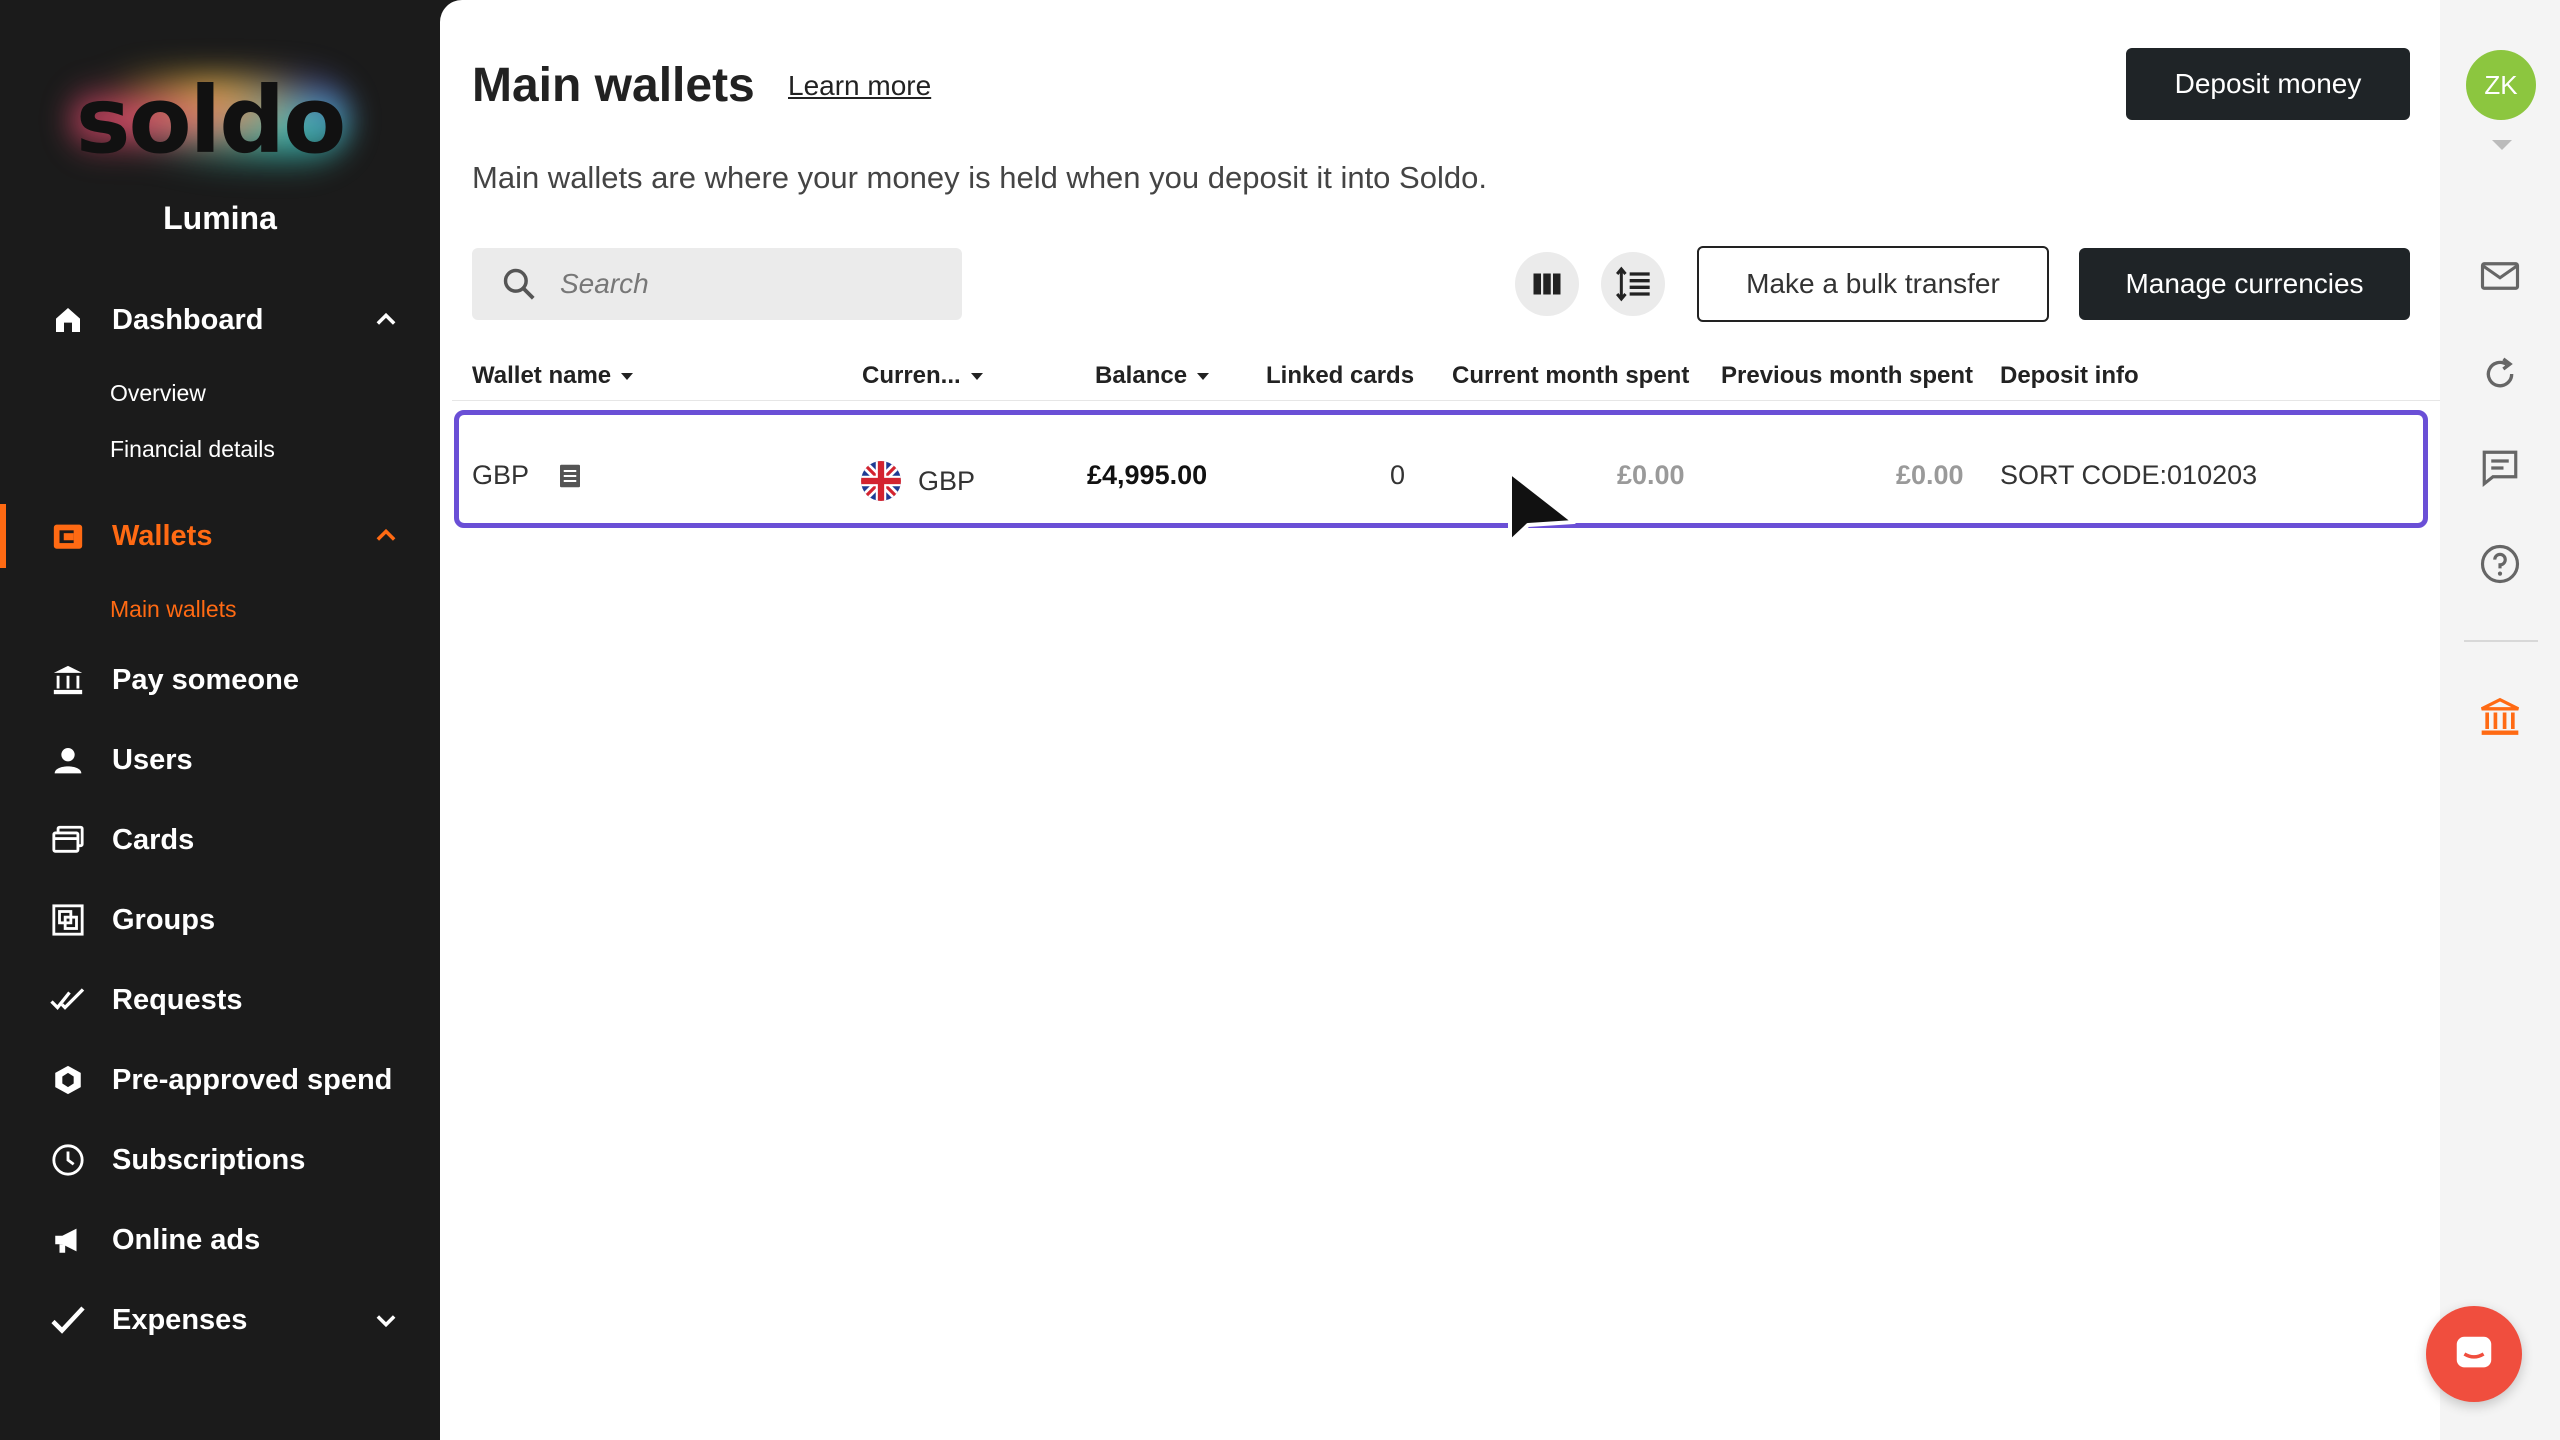 The height and width of the screenshot is (1440, 2560). I want to click on learn-more-link: Learn more, so click(859, 86).